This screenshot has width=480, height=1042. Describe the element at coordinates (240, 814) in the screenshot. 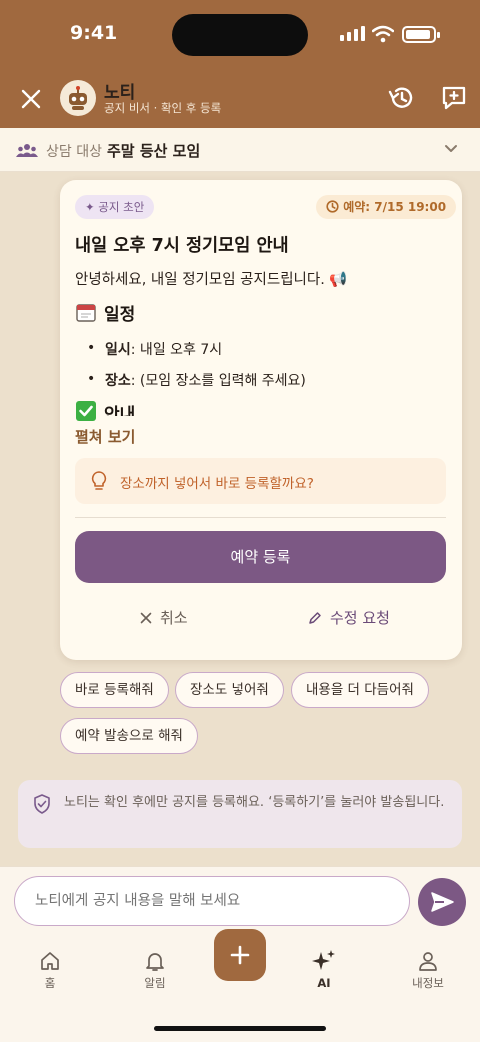

I see `safety-notice` at that location.